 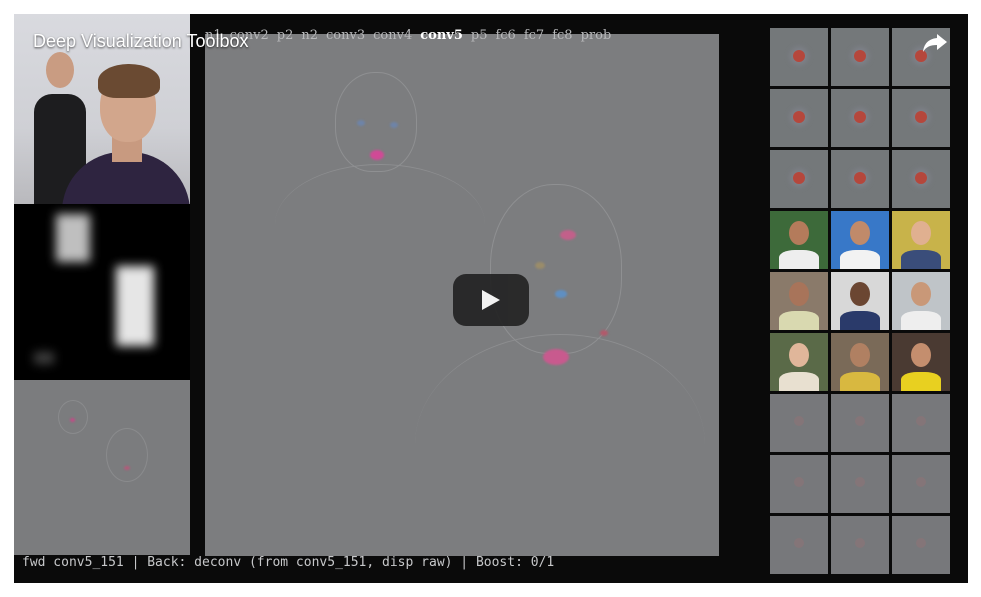 What do you see at coordinates (285, 35) in the screenshot?
I see `layer-label-p2: p2` at bounding box center [285, 35].